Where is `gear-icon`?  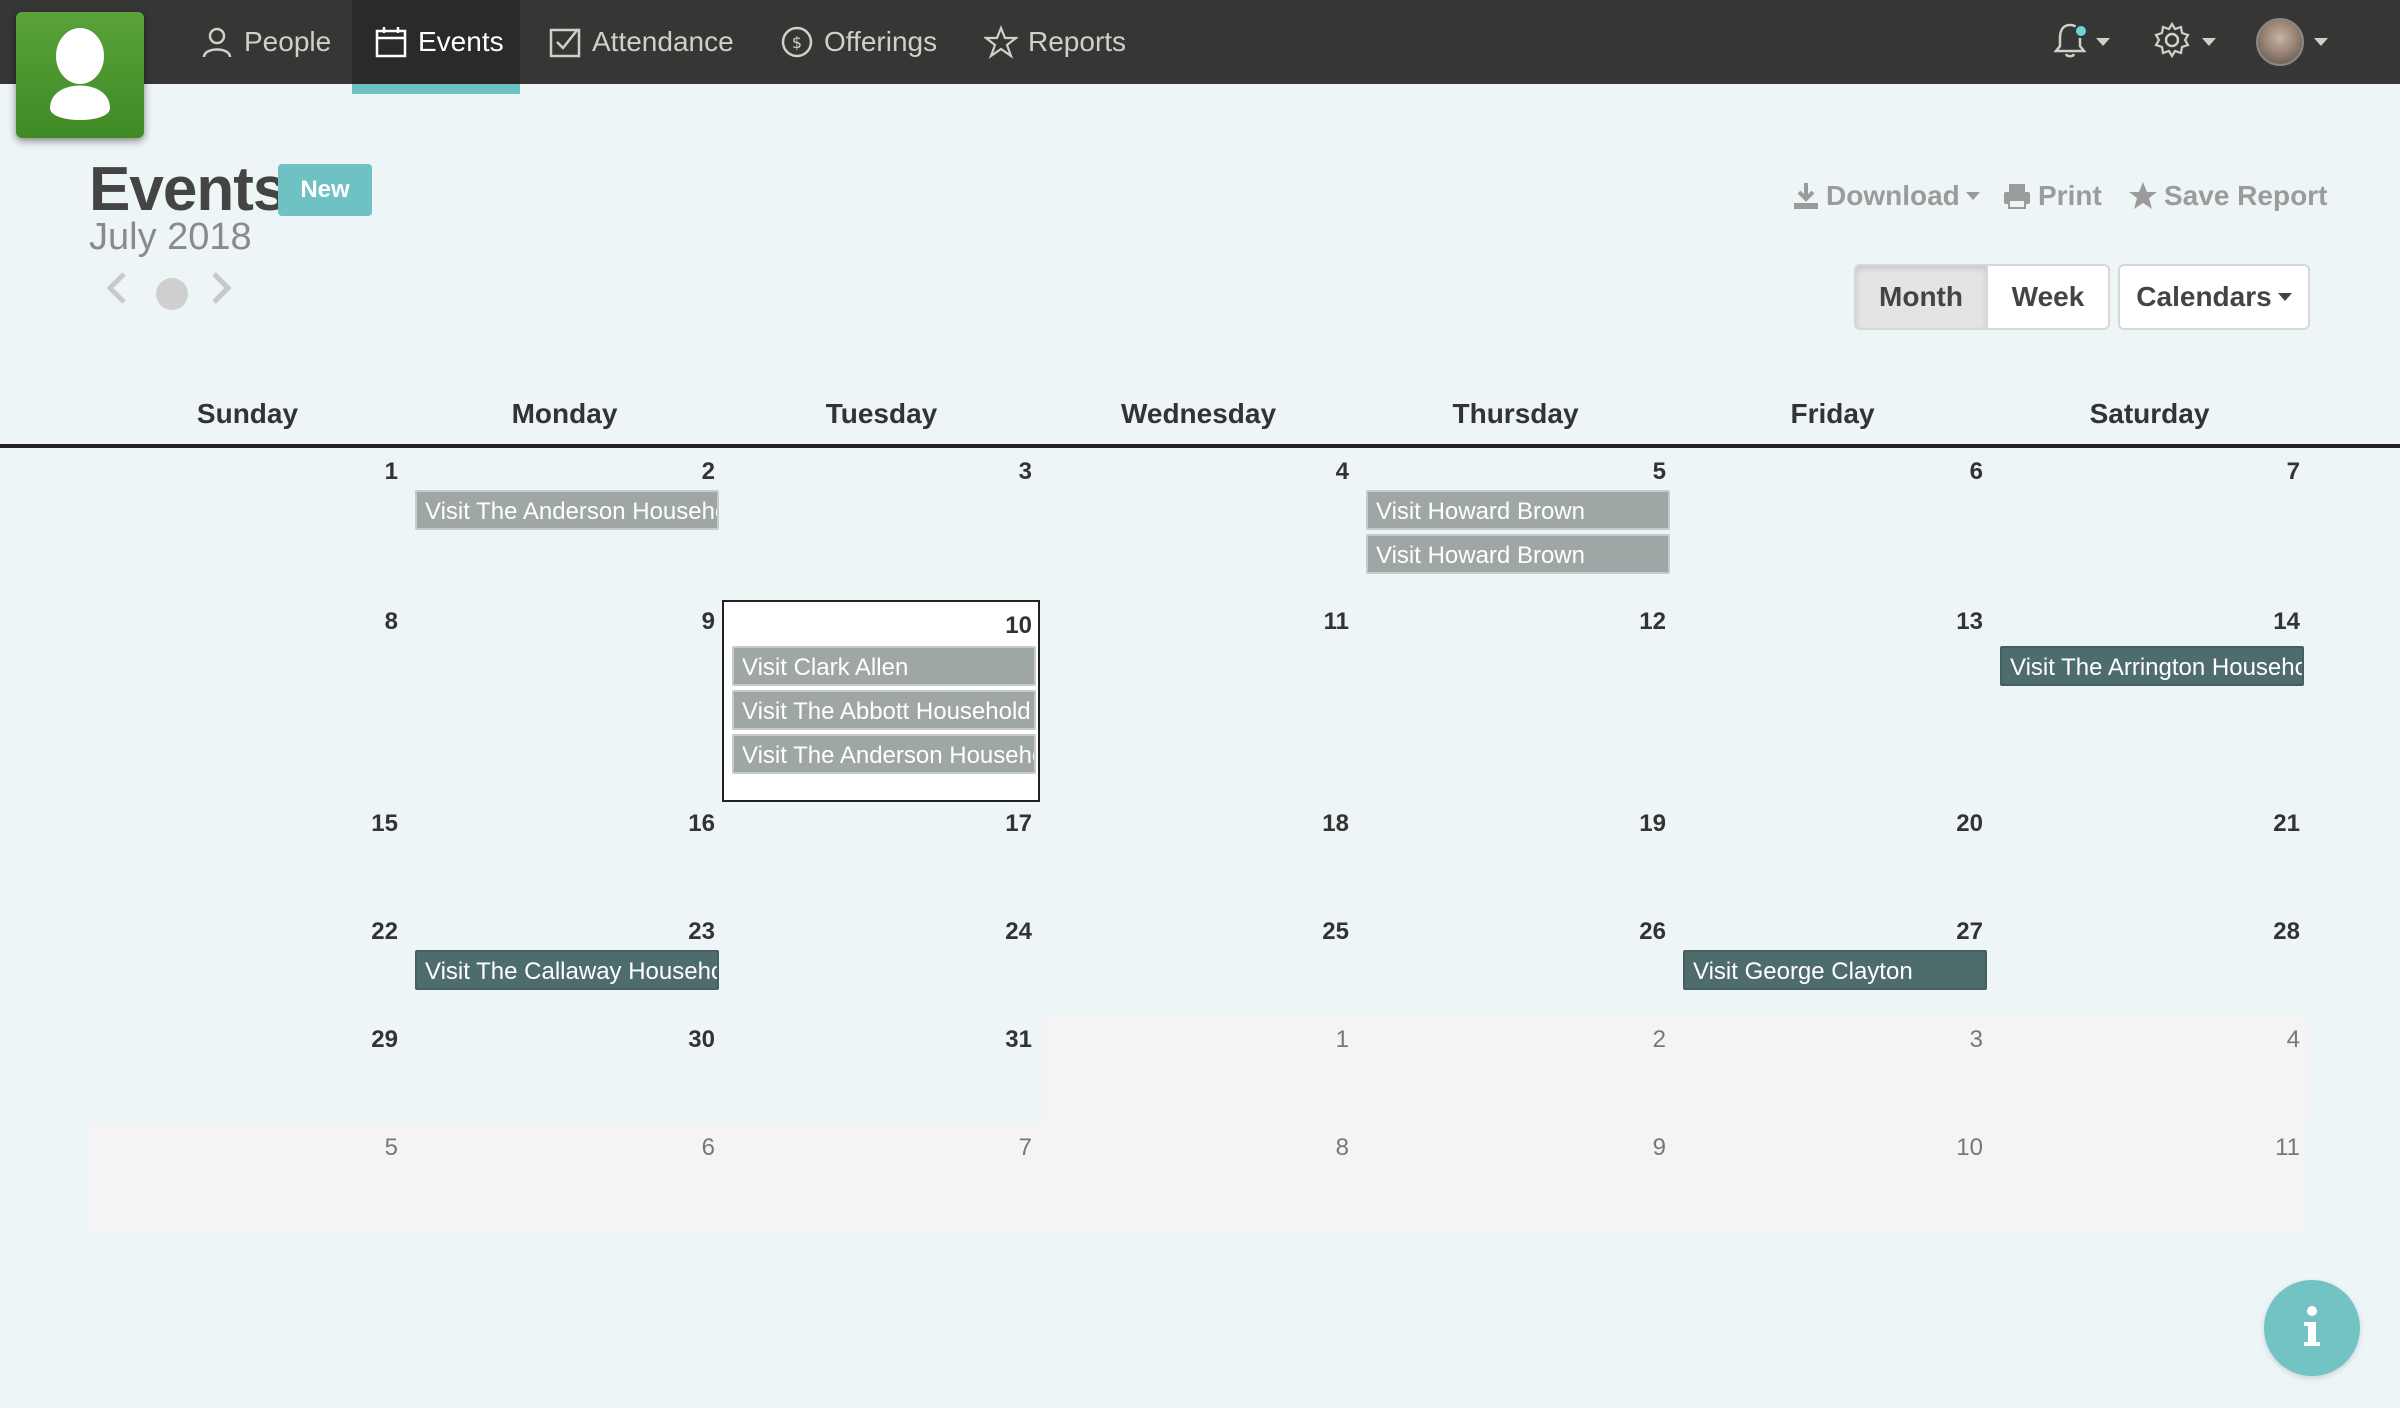 gear-icon is located at coordinates (2172, 42).